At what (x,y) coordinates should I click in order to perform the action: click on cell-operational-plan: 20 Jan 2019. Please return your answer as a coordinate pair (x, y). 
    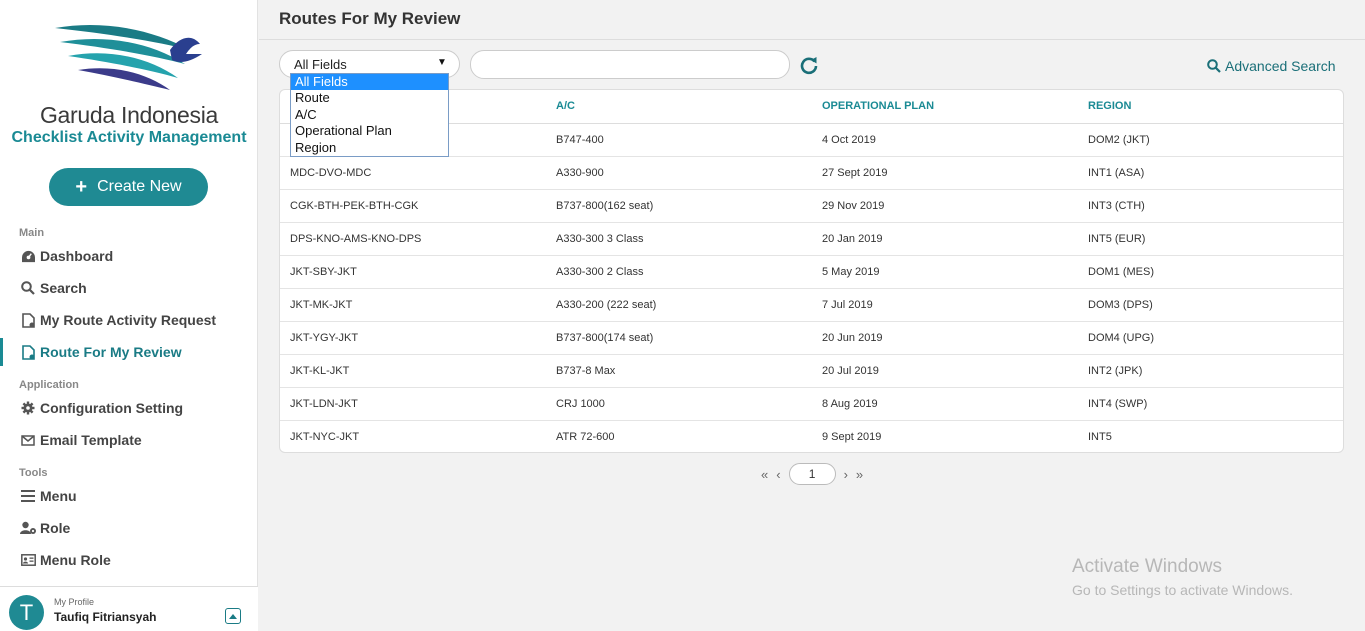
    Looking at the image, I should click on (945, 239).